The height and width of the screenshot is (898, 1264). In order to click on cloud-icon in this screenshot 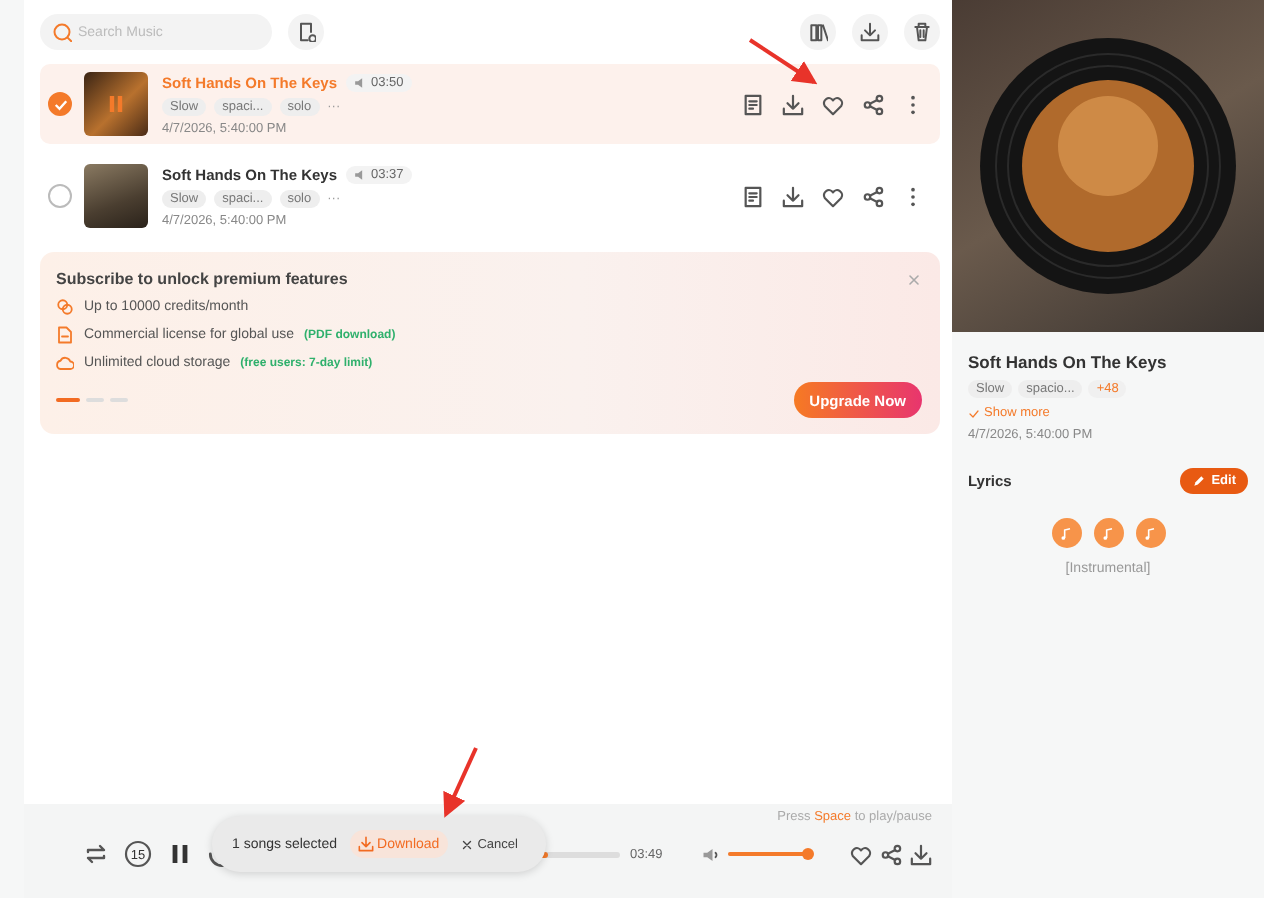, I will do `click(65, 363)`.